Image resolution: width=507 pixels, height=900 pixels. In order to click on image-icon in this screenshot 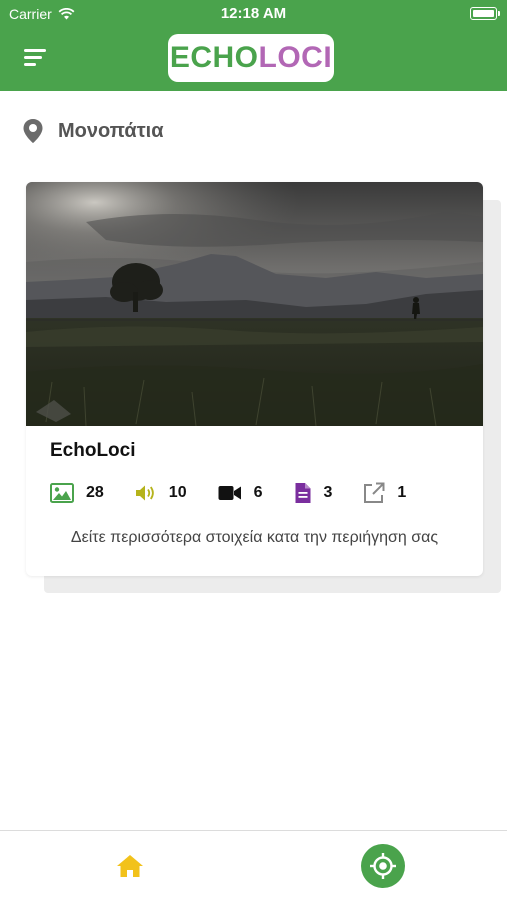, I will do `click(62, 493)`.